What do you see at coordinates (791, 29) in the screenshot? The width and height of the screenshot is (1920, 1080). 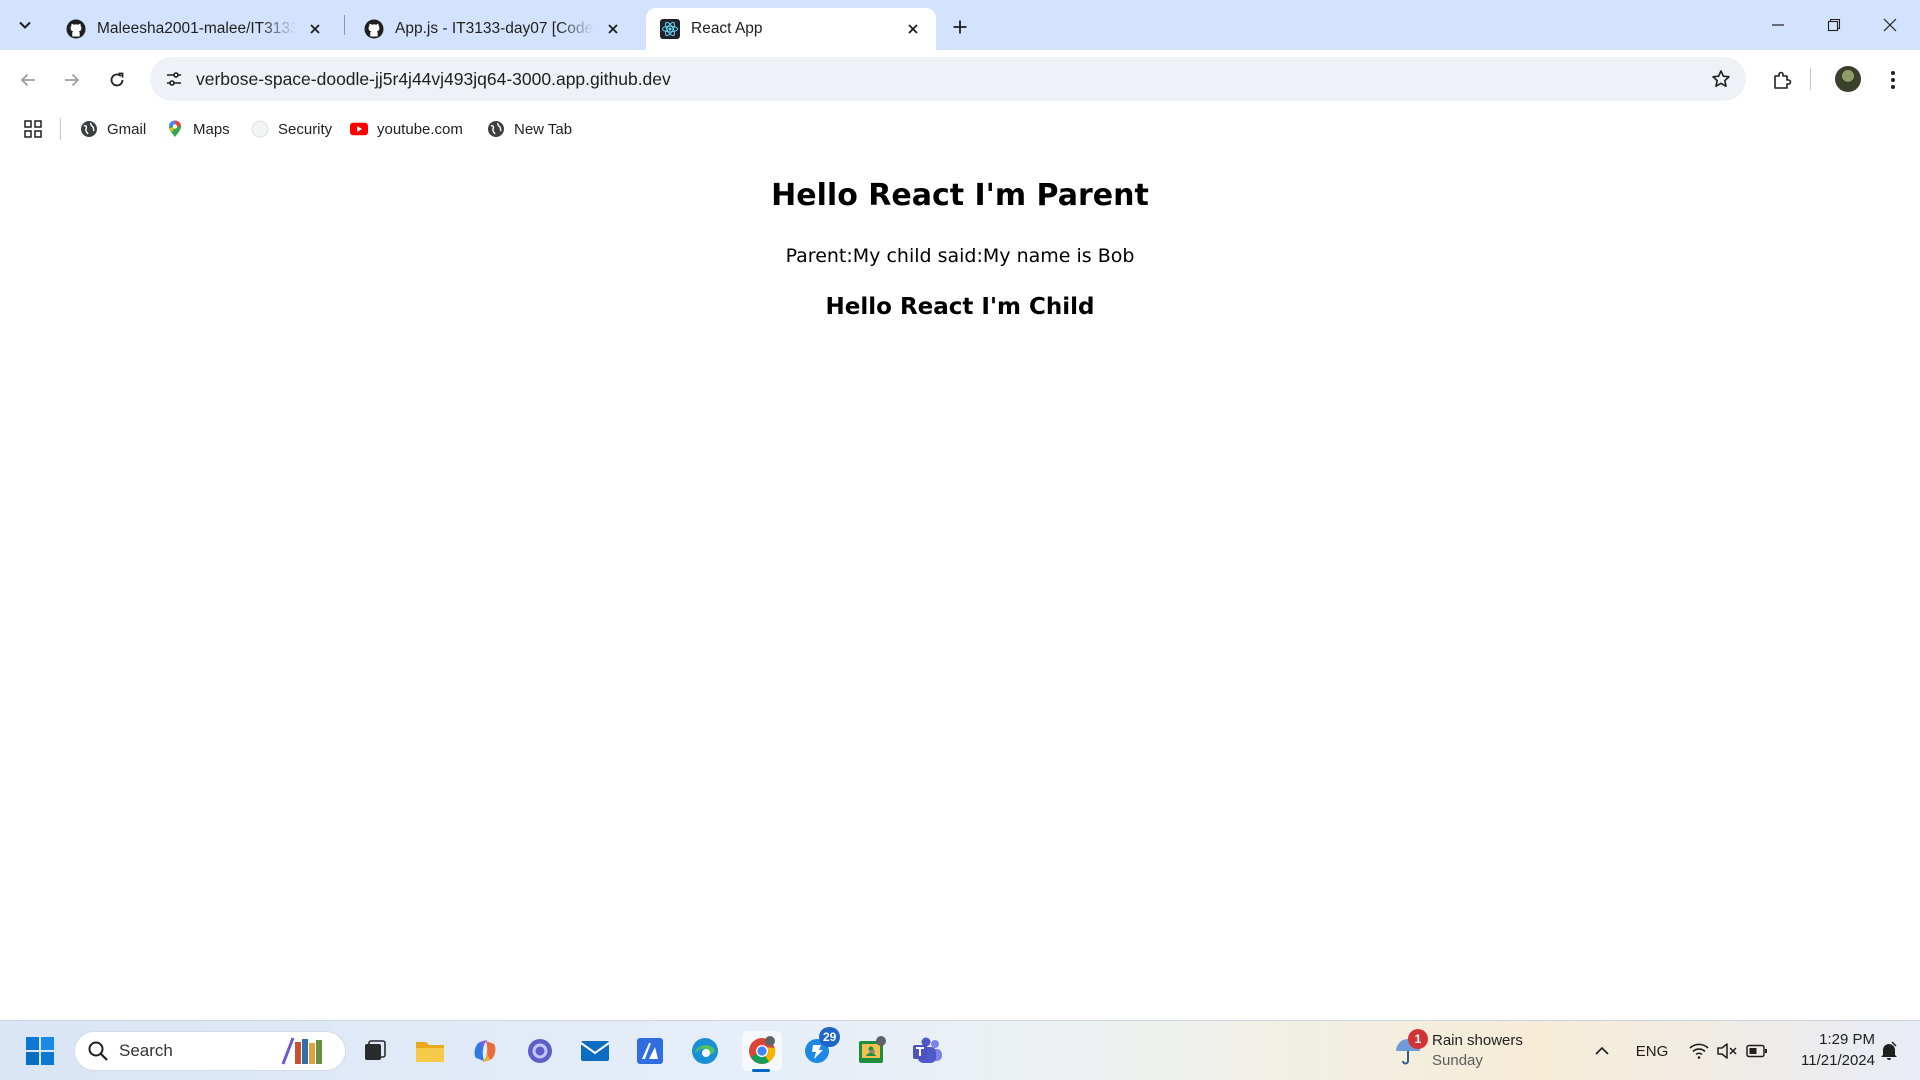 I see `tab-react-app: React App` at bounding box center [791, 29].